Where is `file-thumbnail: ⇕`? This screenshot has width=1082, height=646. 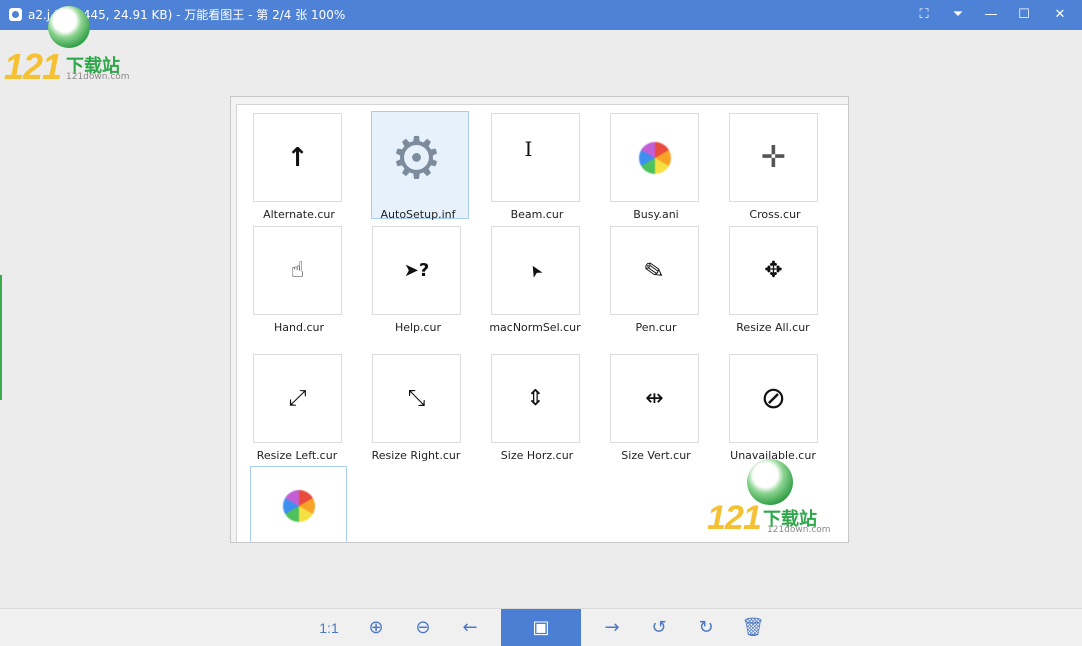 file-thumbnail: ⇕ is located at coordinates (535, 398).